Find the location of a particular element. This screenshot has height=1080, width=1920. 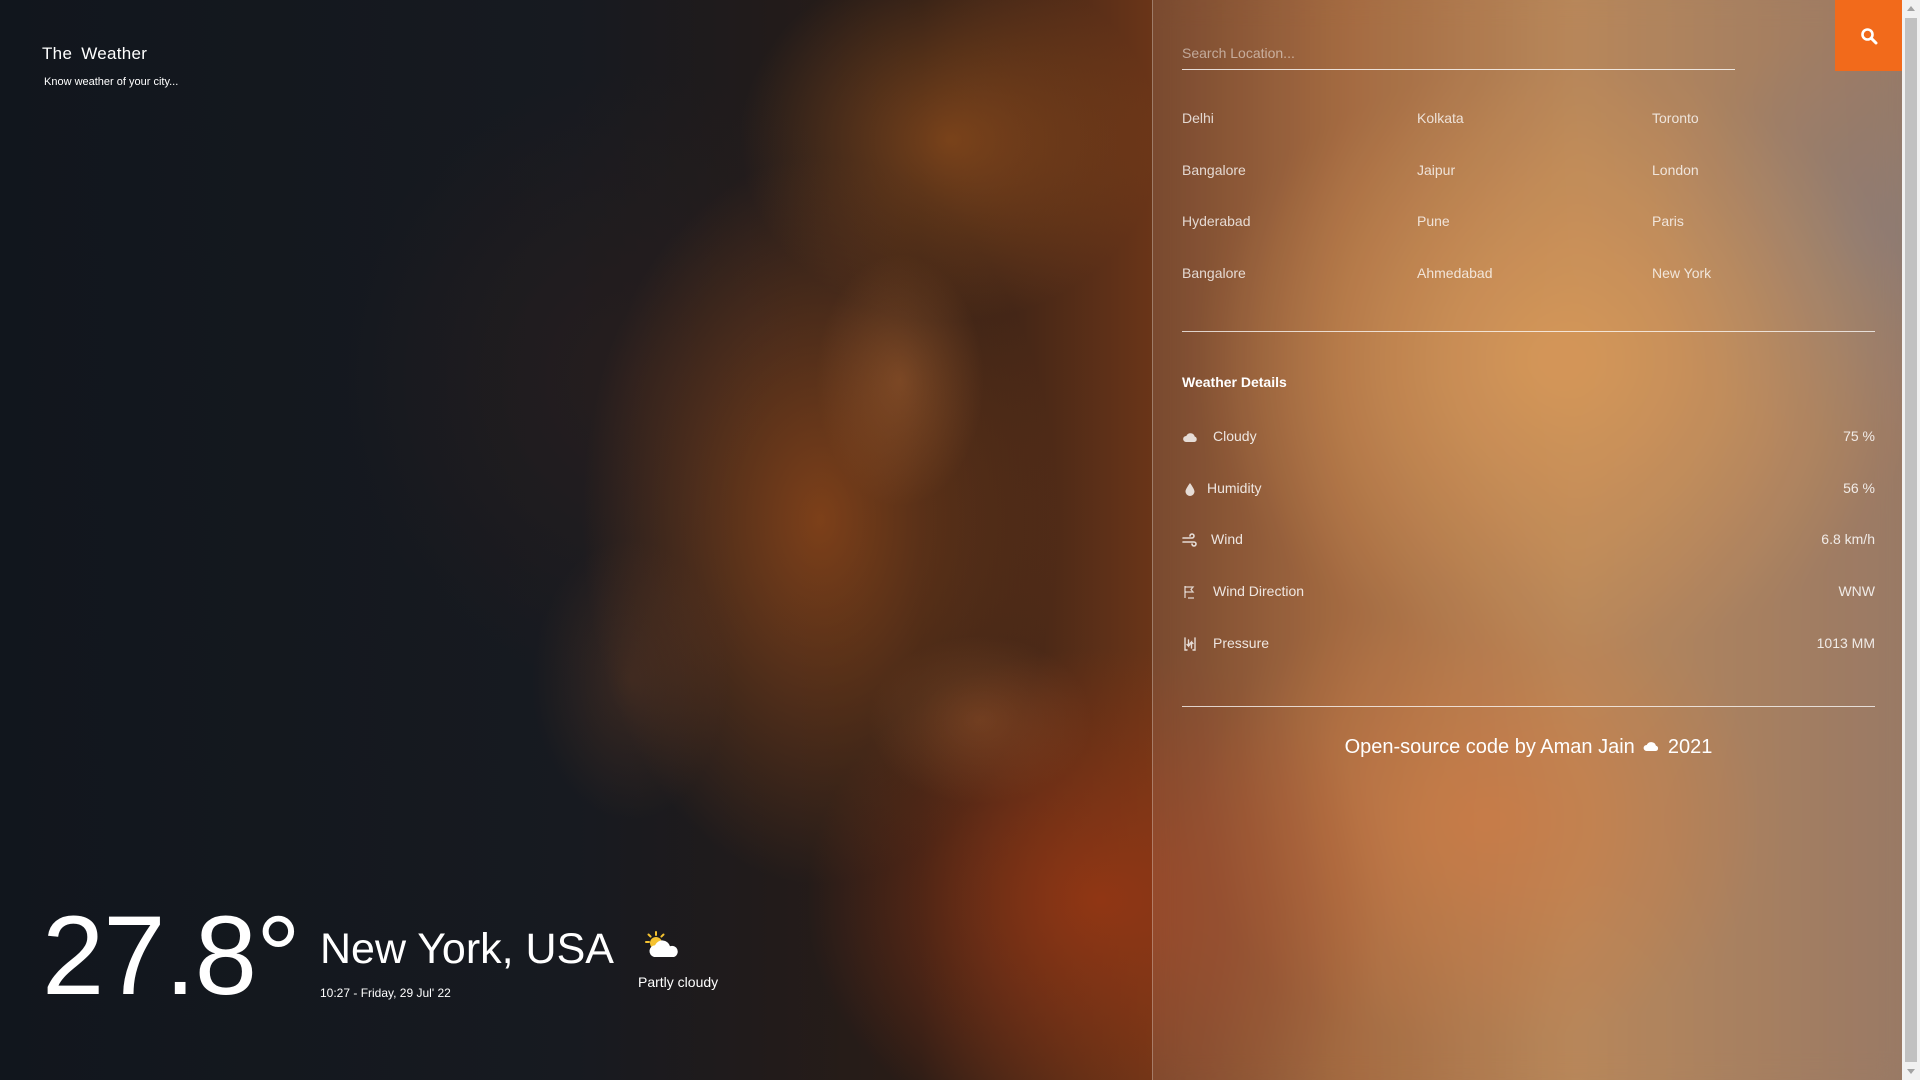

condition-text: Partly cloudy is located at coordinates (678, 982).